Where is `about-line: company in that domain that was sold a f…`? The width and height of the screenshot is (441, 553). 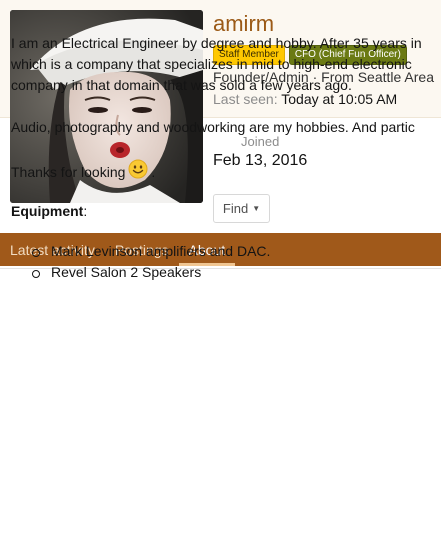 about-line: company in that domain that was sold a f… is located at coordinates (181, 85).